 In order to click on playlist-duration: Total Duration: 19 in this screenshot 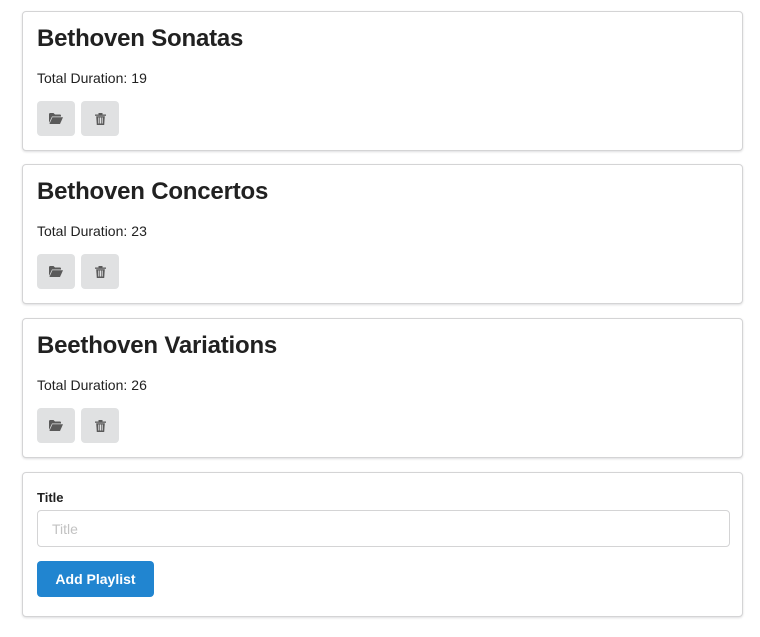, I will do `click(92, 78)`.